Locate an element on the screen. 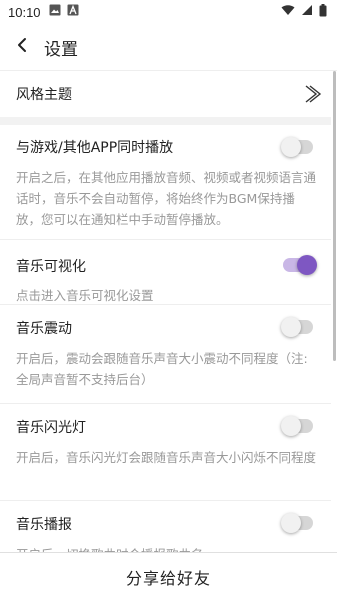 The image size is (337, 600). page-title: 设置 is located at coordinates (61, 49).